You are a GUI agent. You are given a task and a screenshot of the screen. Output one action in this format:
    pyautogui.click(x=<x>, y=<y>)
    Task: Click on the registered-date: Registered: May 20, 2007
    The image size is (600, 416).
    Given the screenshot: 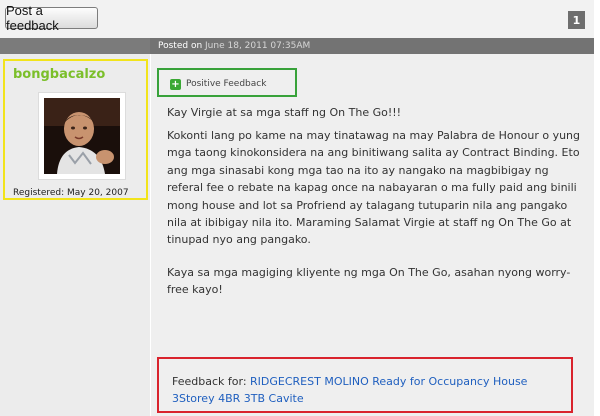 What is the action you would take?
    pyautogui.click(x=71, y=193)
    